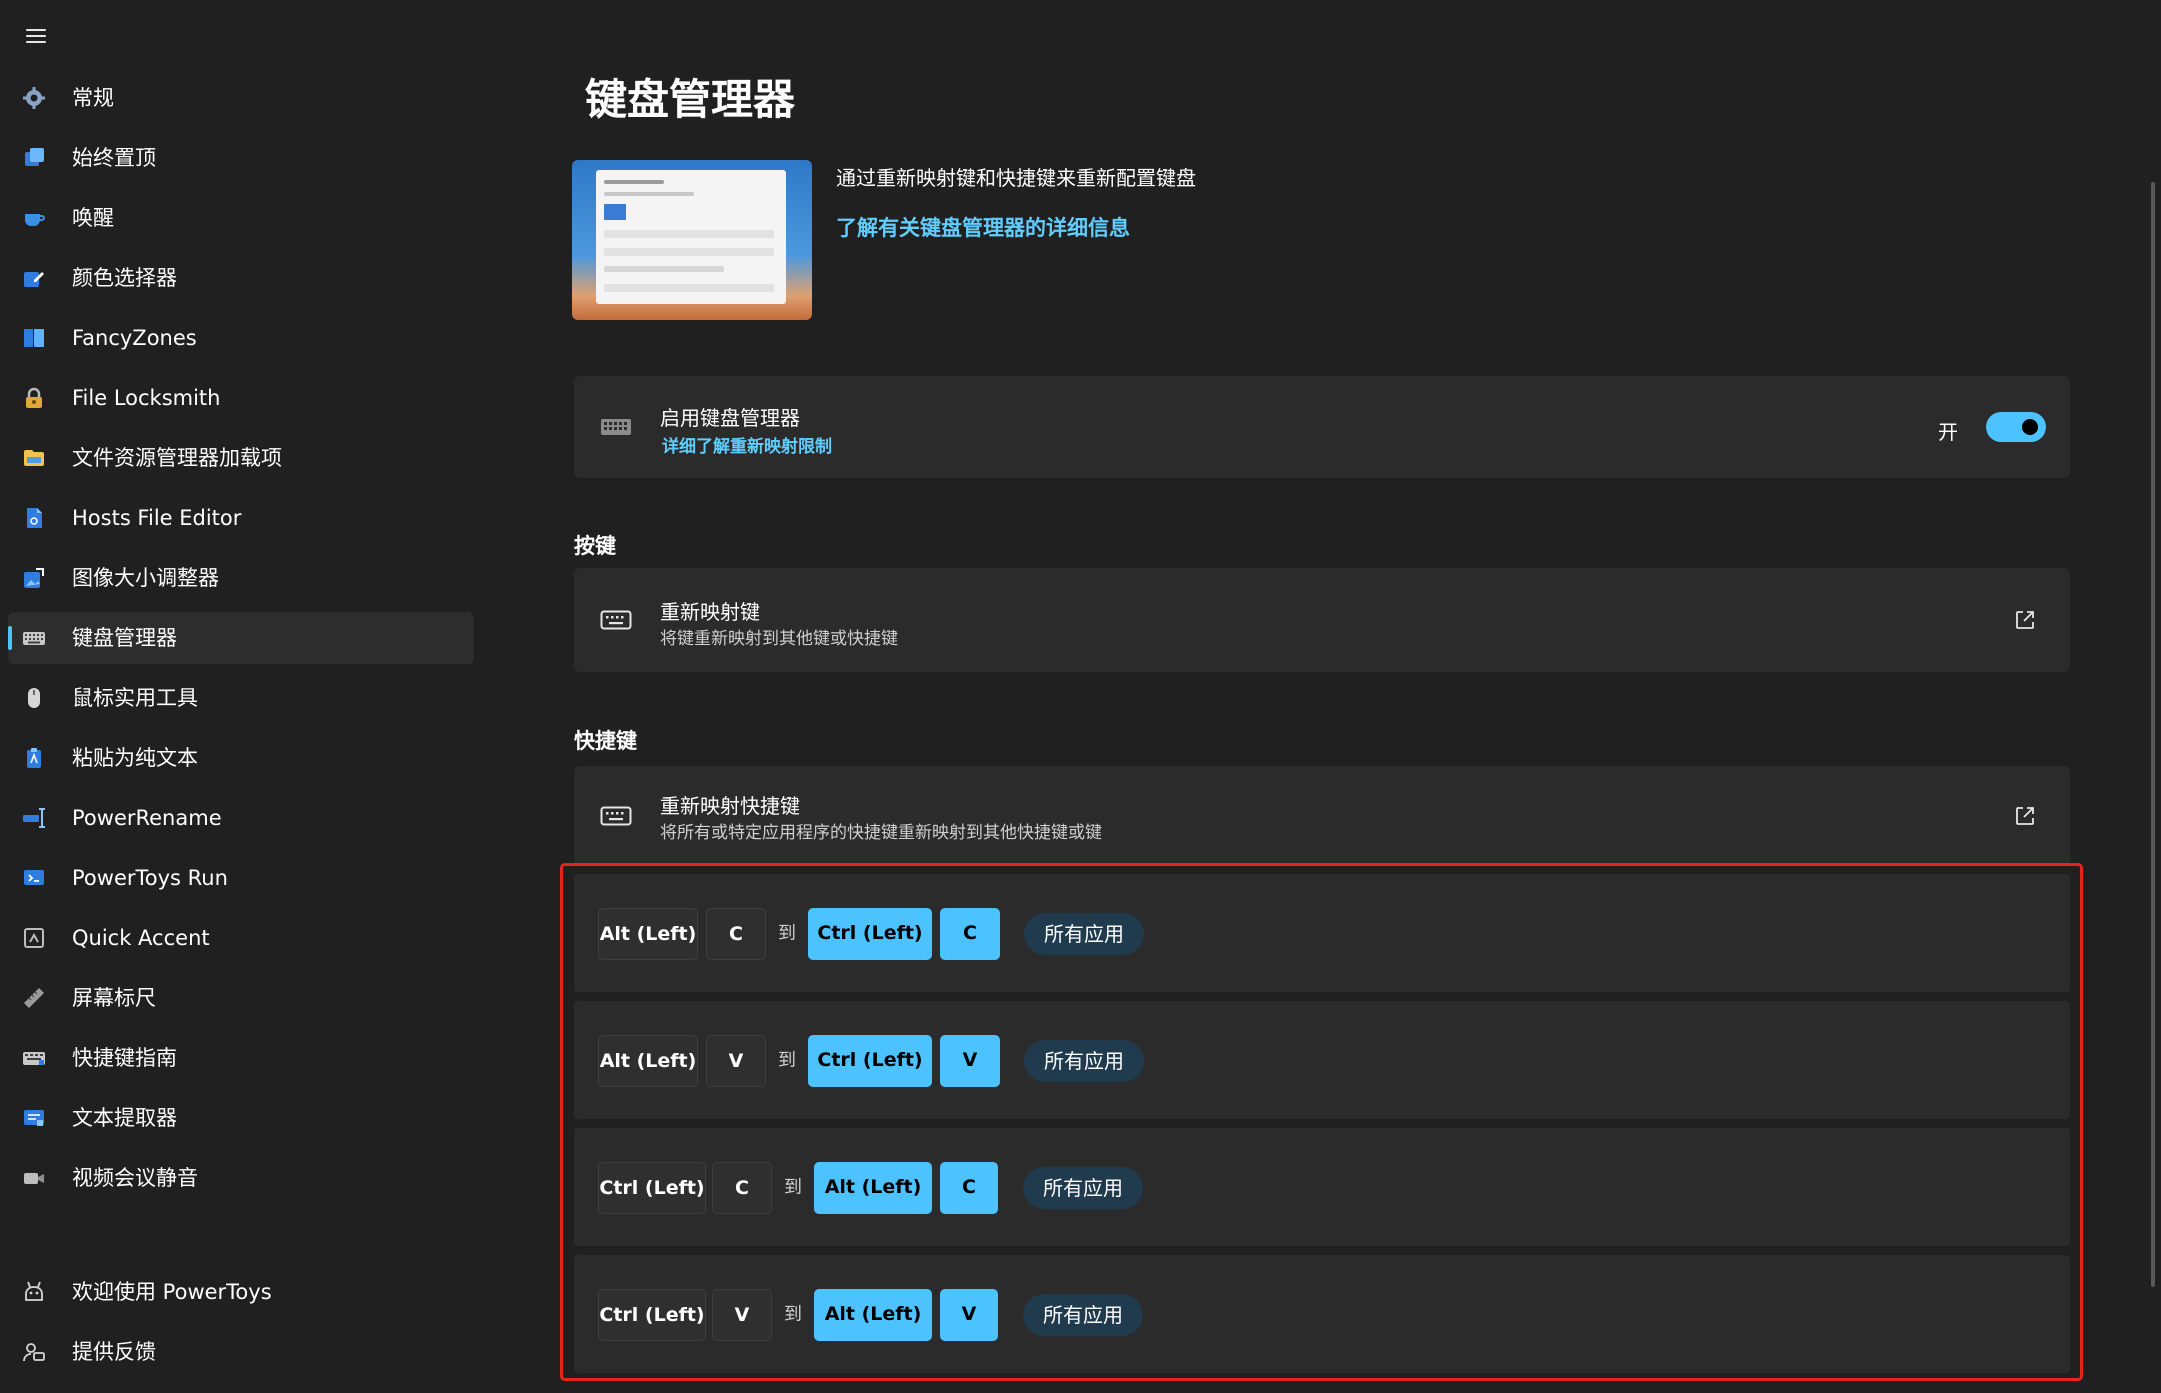 This screenshot has width=2161, height=1393. Describe the element at coordinates (710, 612) in the screenshot. I see `remap-keys-title: 重新映射键` at that location.